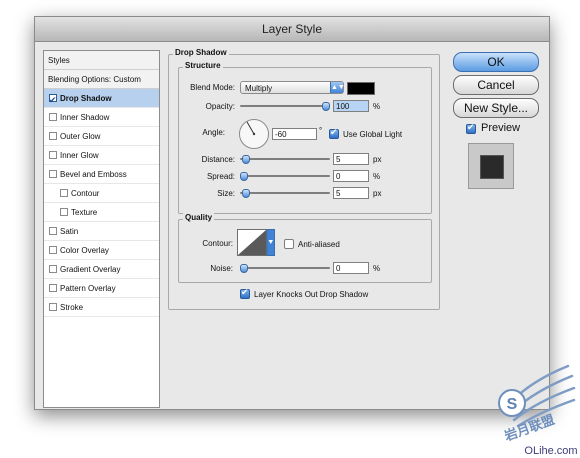 The image size is (580, 458). Describe the element at coordinates (203, 65) in the screenshot. I see `structure-title: Structure` at that location.